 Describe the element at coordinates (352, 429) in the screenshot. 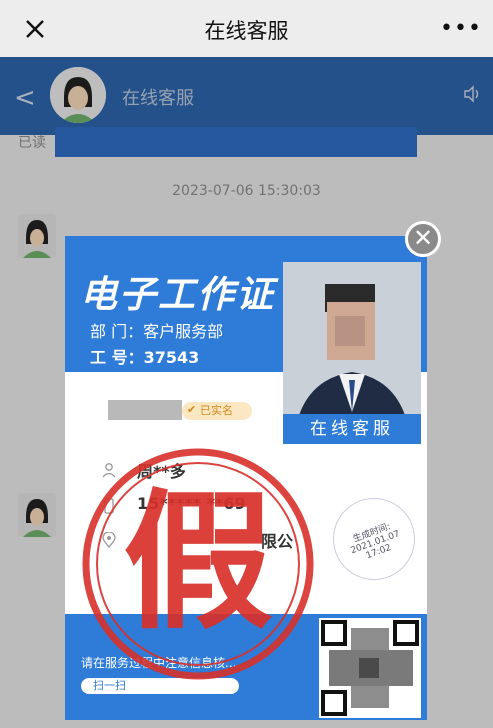

I see `photo-label: 在线客服` at that location.